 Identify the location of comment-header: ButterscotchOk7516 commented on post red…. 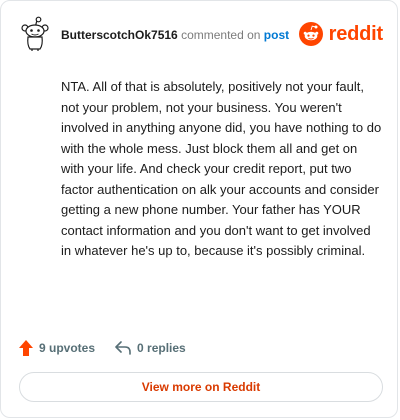
(201, 35).